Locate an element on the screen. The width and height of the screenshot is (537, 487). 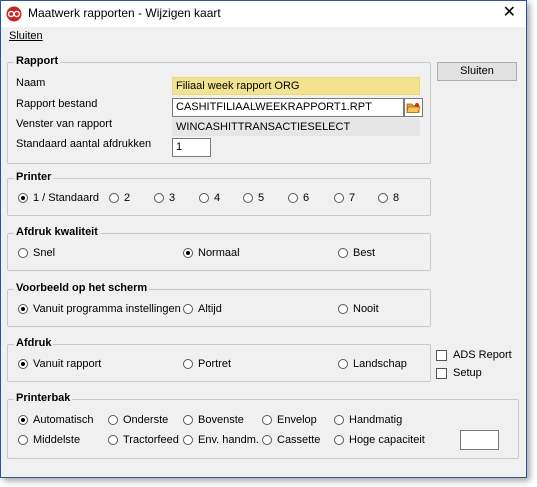
radio-label: Best is located at coordinates (364, 253).